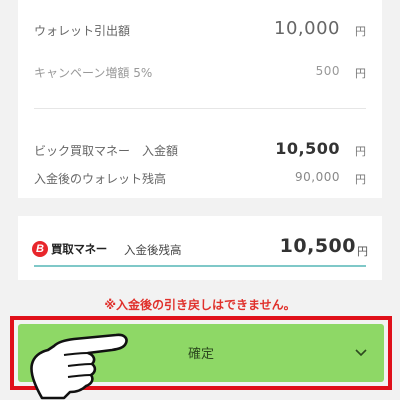 This screenshot has height=400, width=400. I want to click on pointing-hand-icon, so click(79, 366).